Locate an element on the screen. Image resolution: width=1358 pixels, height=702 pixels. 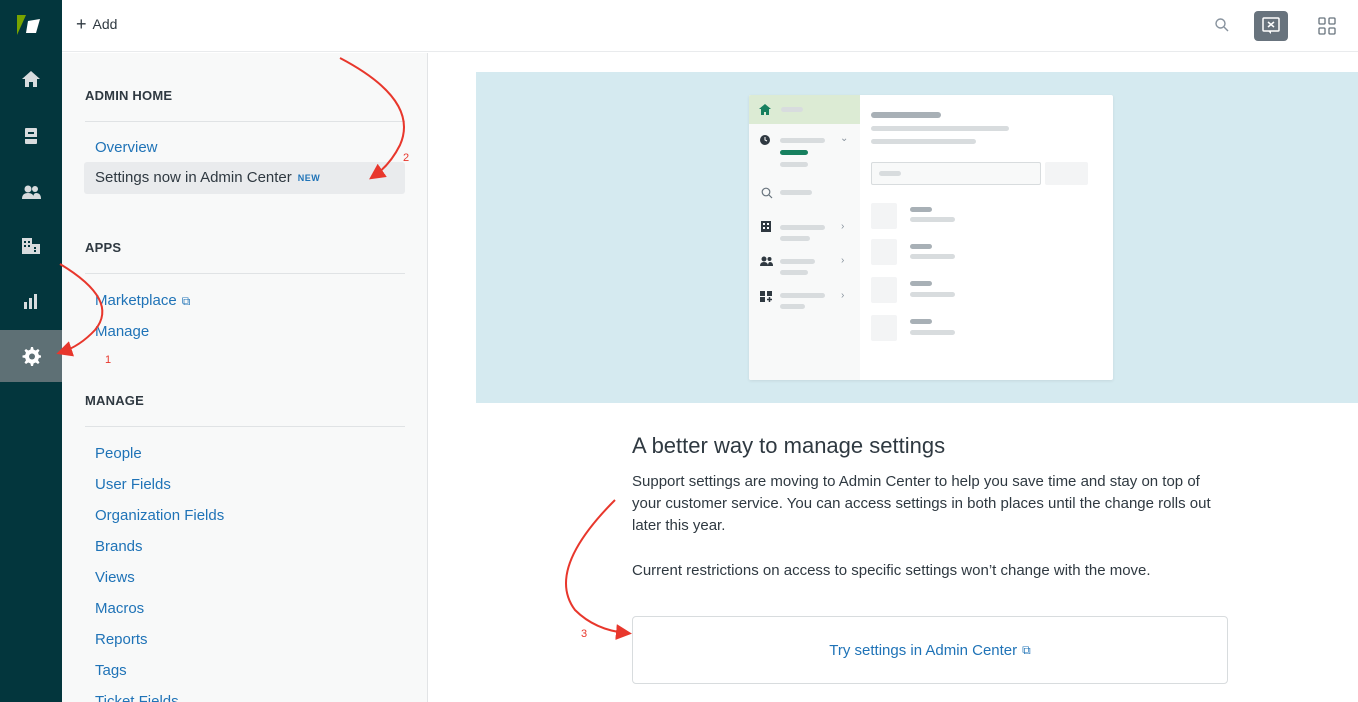
new-badge: NEW is located at coordinates (309, 178).